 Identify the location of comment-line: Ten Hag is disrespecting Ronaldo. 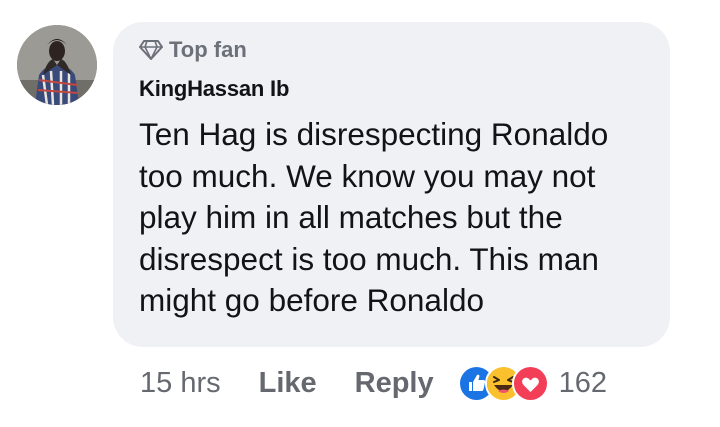
(374, 134).